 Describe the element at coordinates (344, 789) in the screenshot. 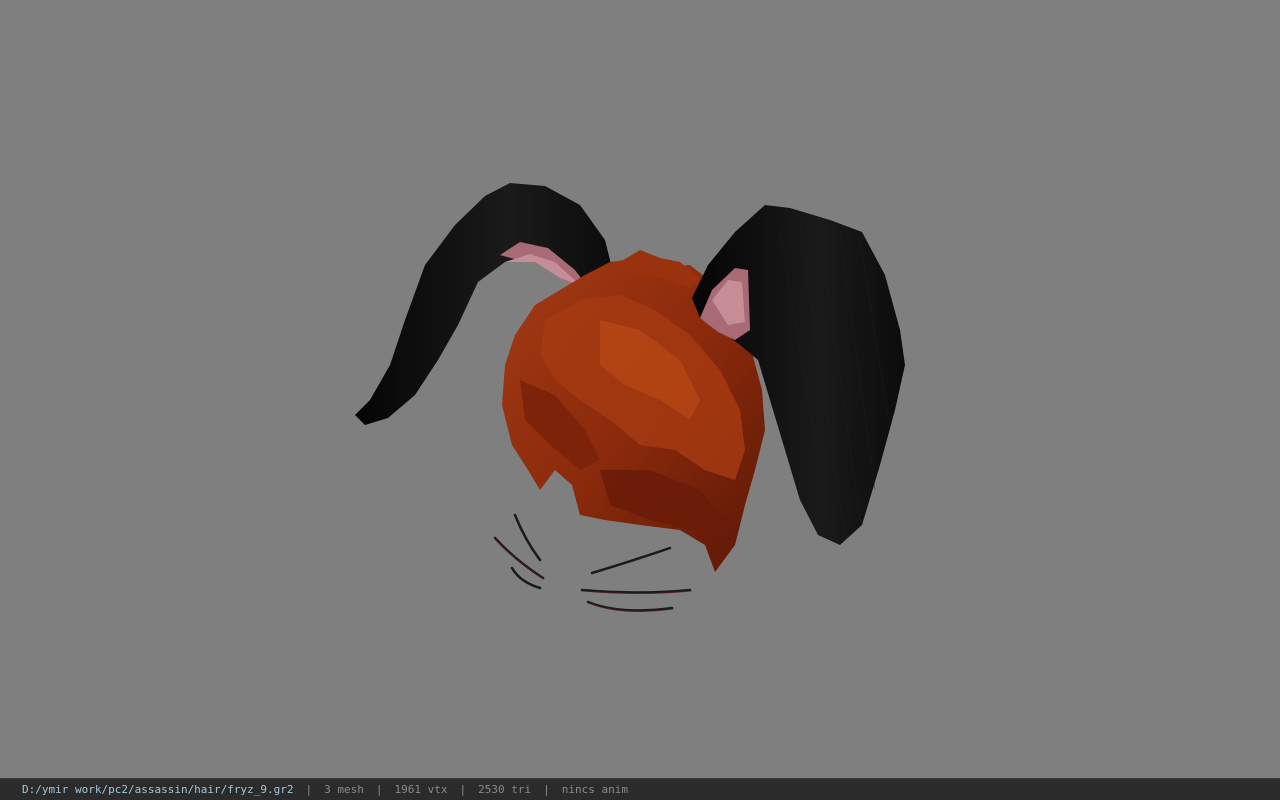

I see `mesh-count-label: 3 mesh` at that location.